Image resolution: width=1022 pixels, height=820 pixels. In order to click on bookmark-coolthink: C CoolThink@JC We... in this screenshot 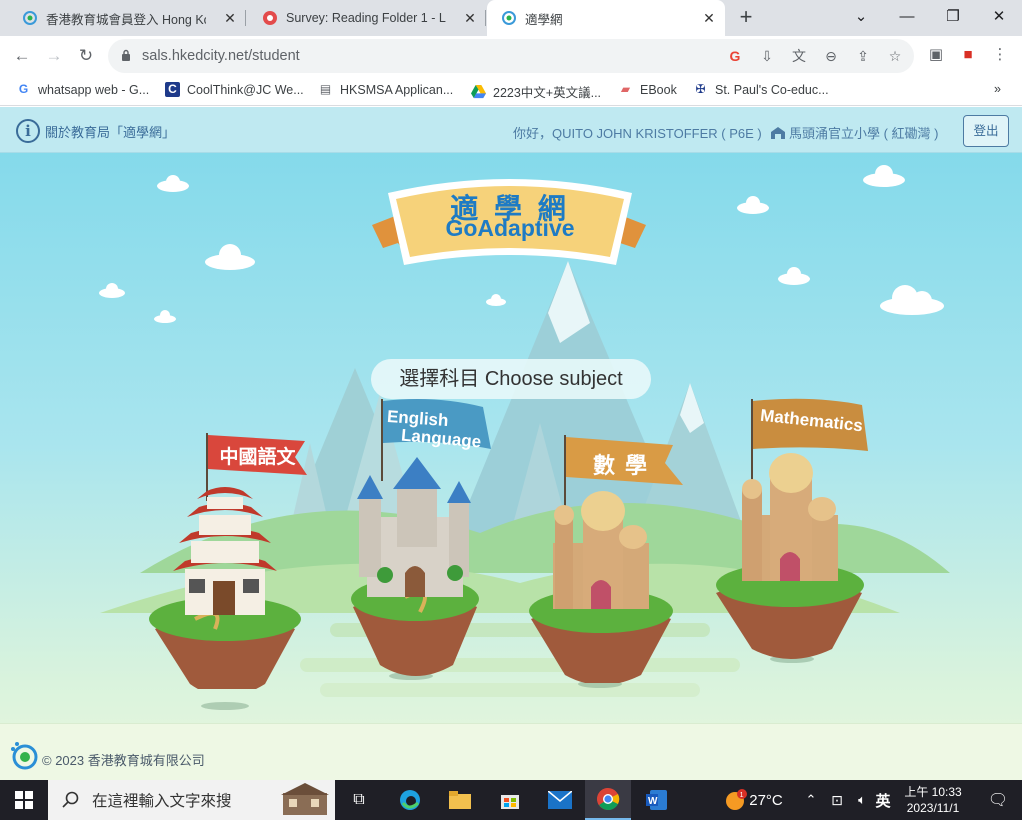, I will do `click(234, 89)`.